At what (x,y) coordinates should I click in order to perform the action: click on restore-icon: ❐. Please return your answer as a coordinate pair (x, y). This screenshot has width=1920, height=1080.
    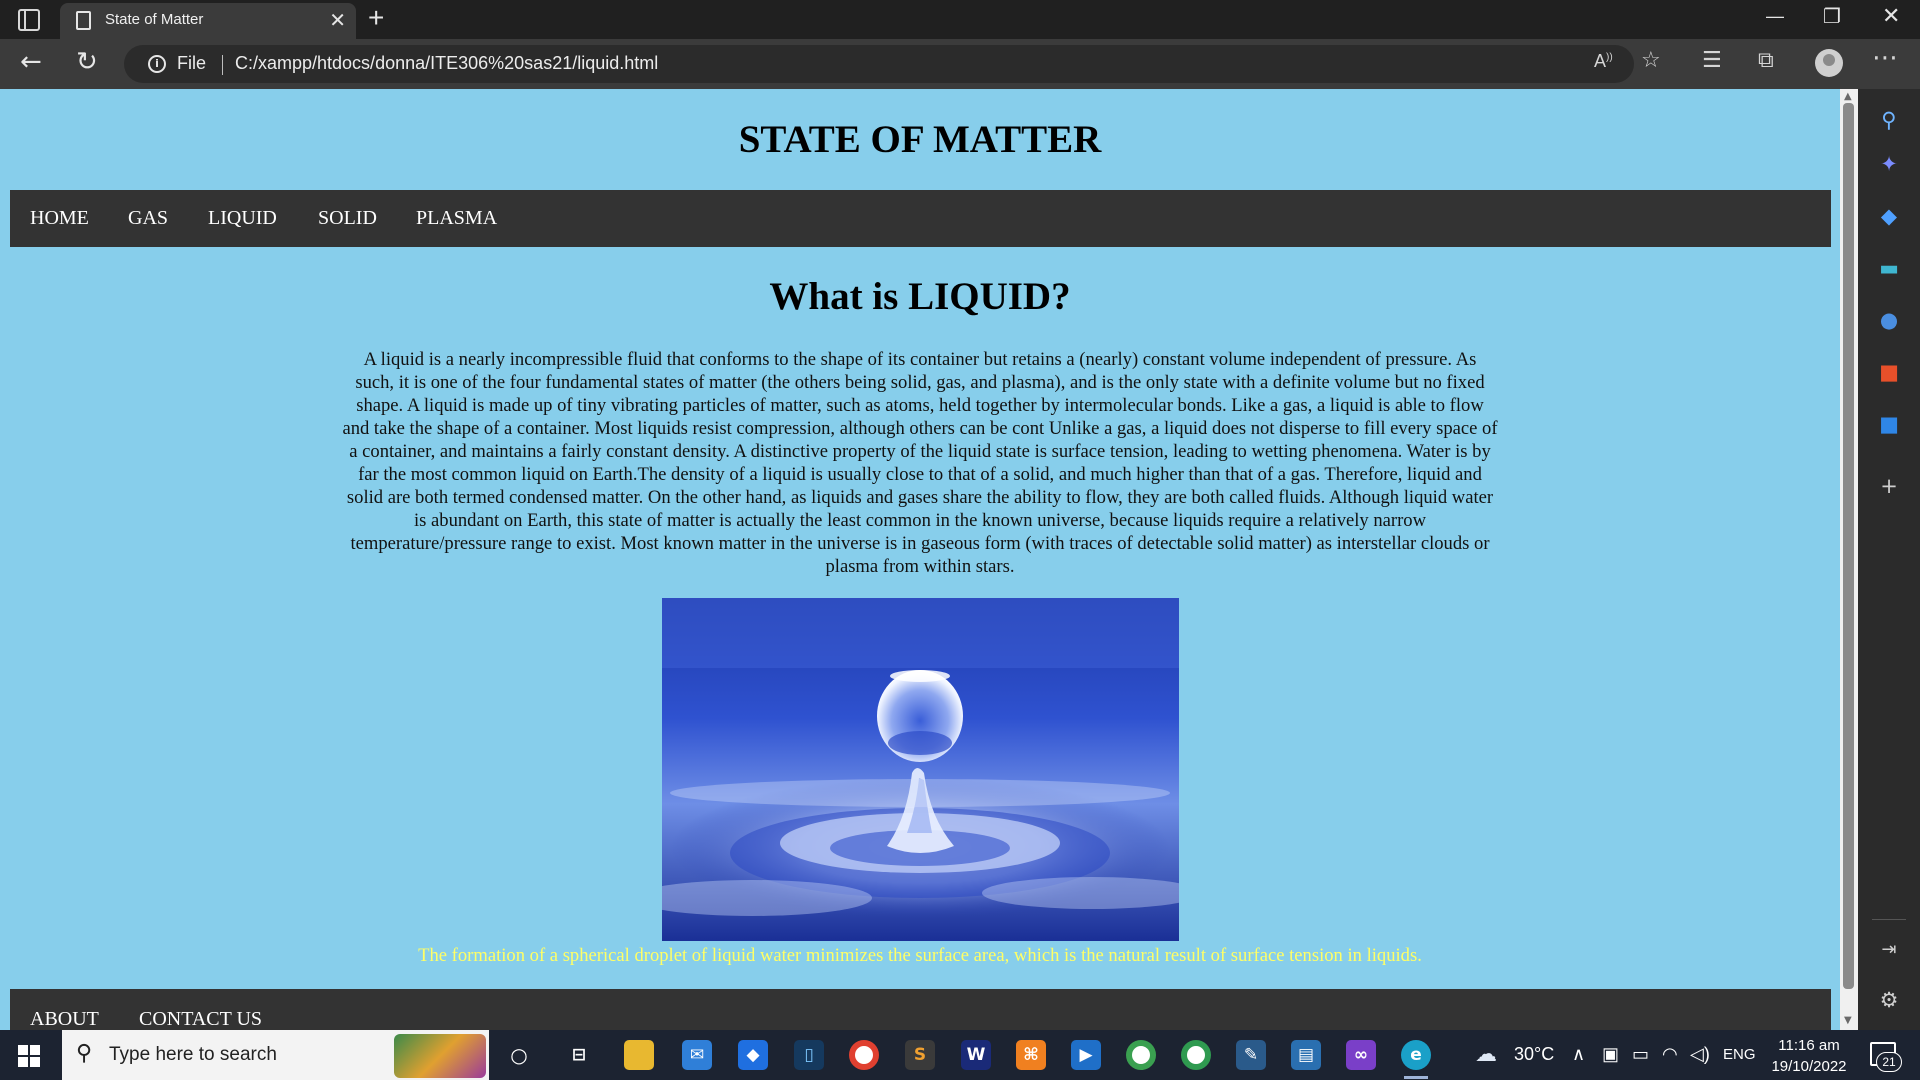
    Looking at the image, I should click on (1832, 16).